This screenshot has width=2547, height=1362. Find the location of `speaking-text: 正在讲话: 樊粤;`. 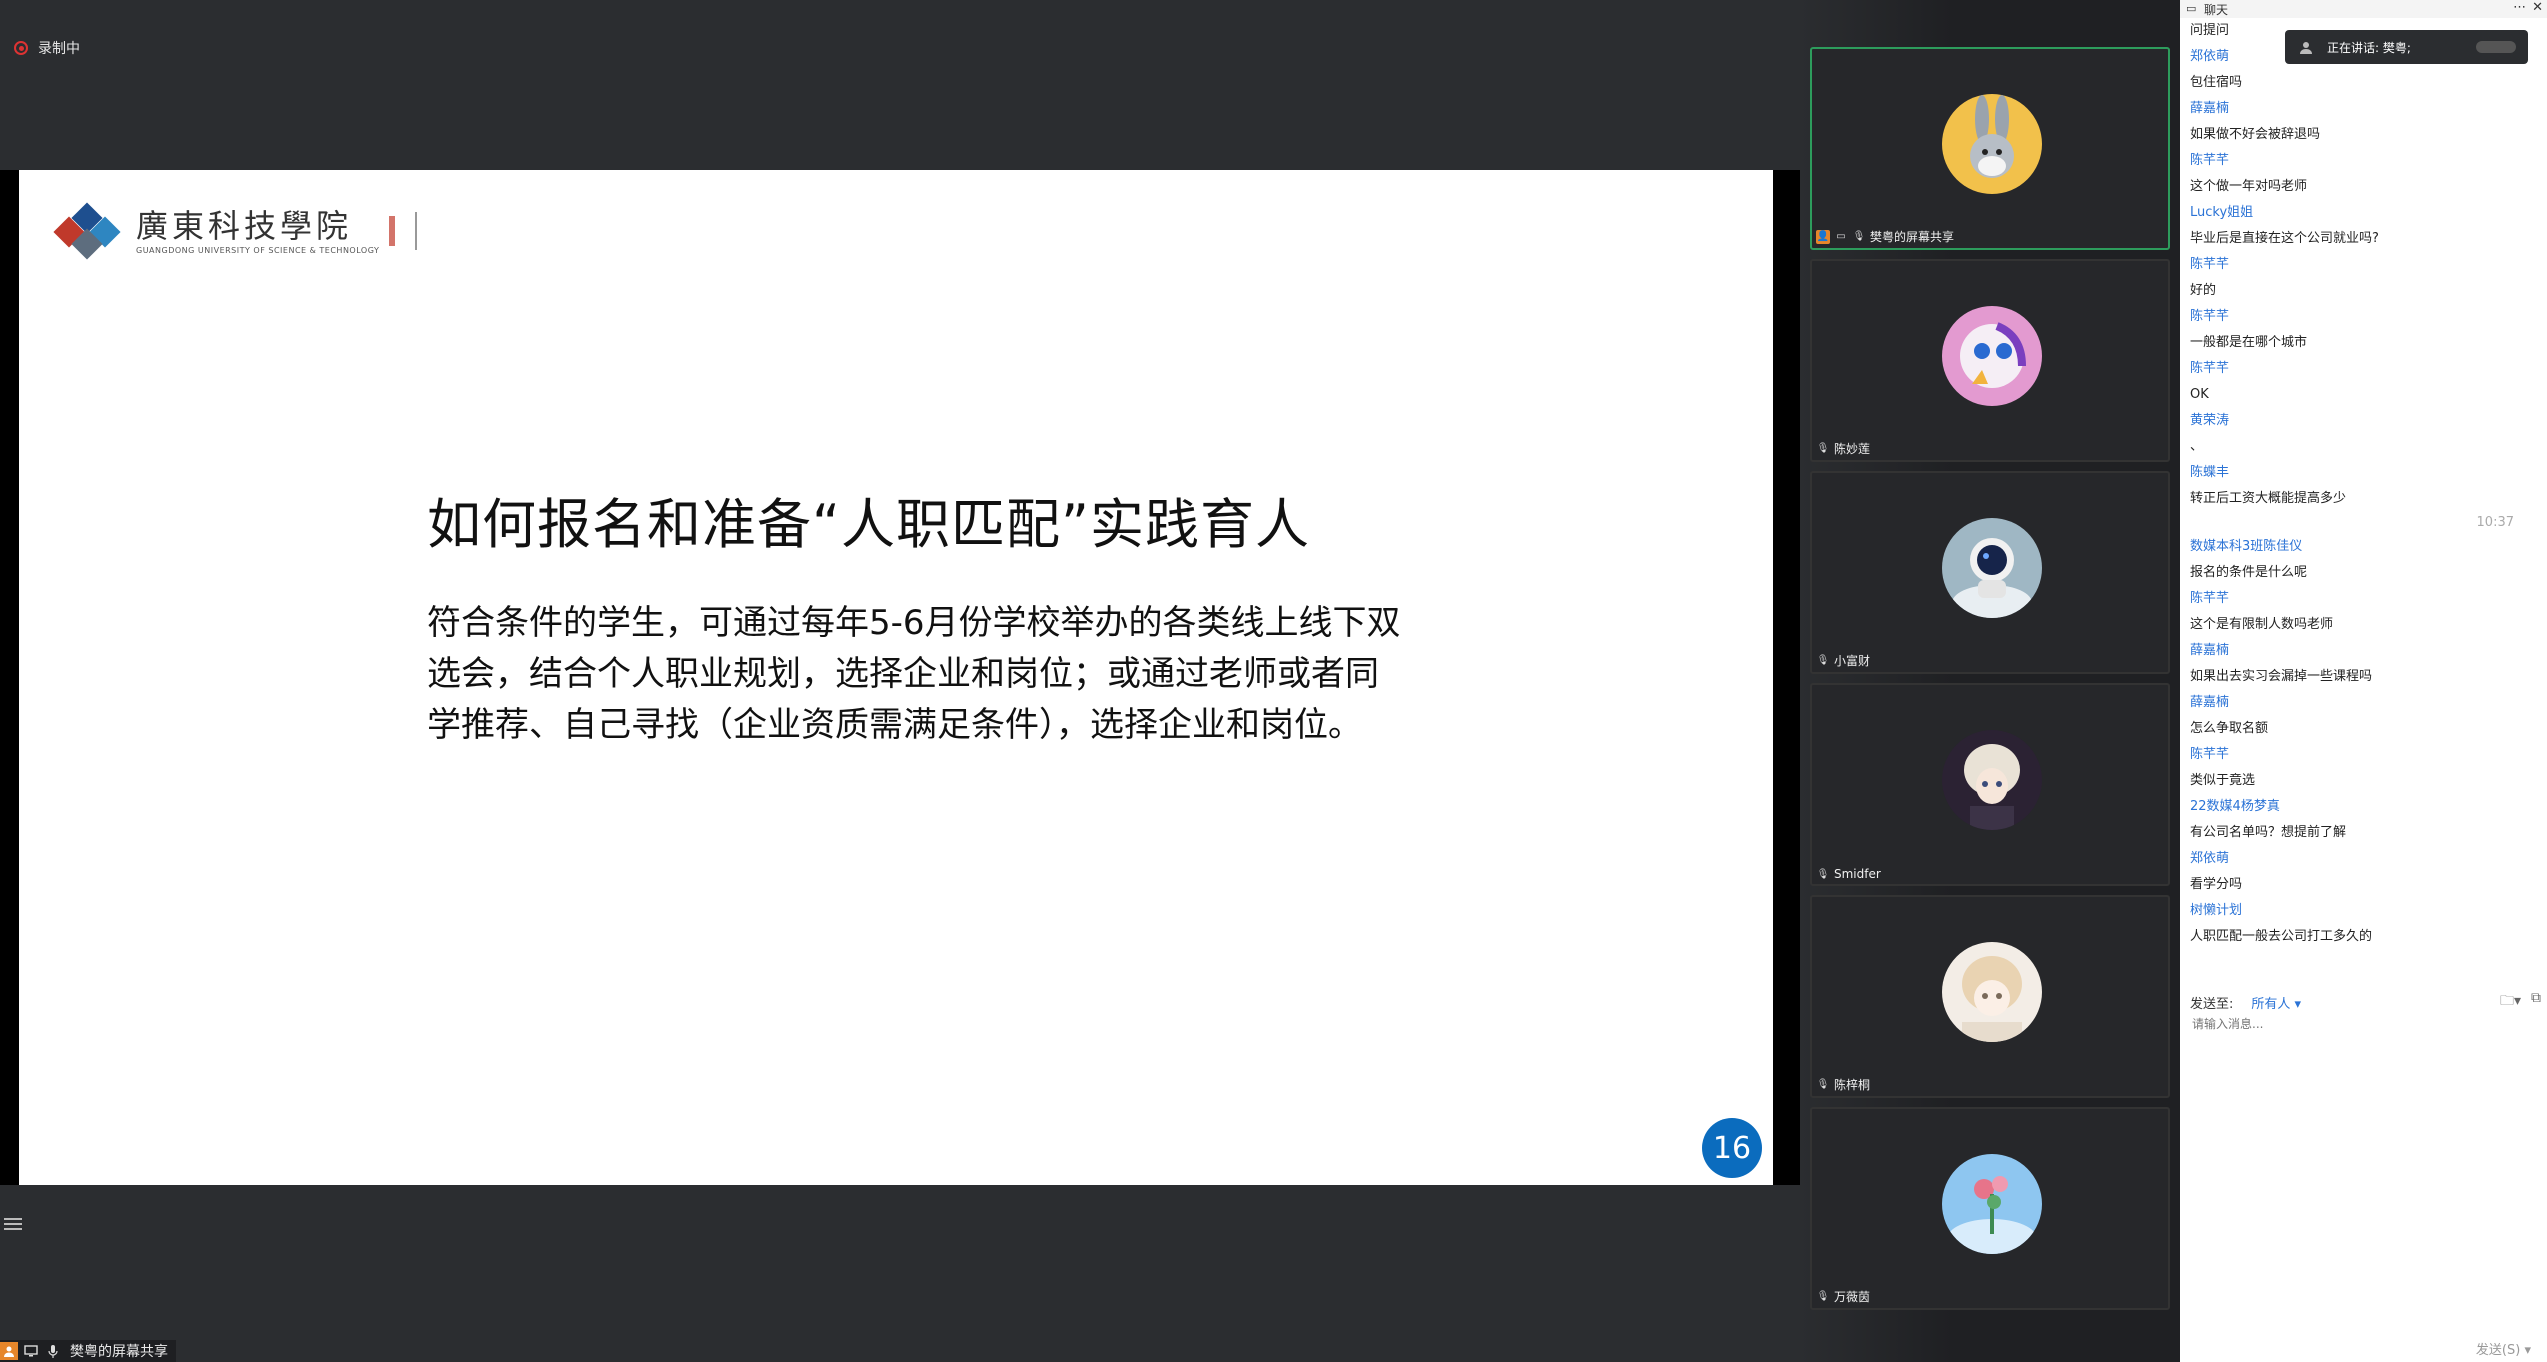

speaking-text: 正在讲话: 樊粤; is located at coordinates (2369, 47).